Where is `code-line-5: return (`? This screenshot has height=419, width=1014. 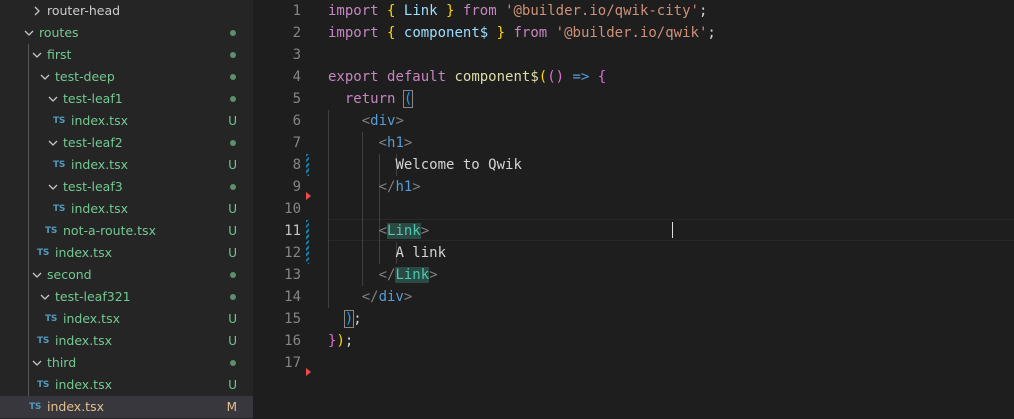
code-line-5: return ( is located at coordinates (371, 99).